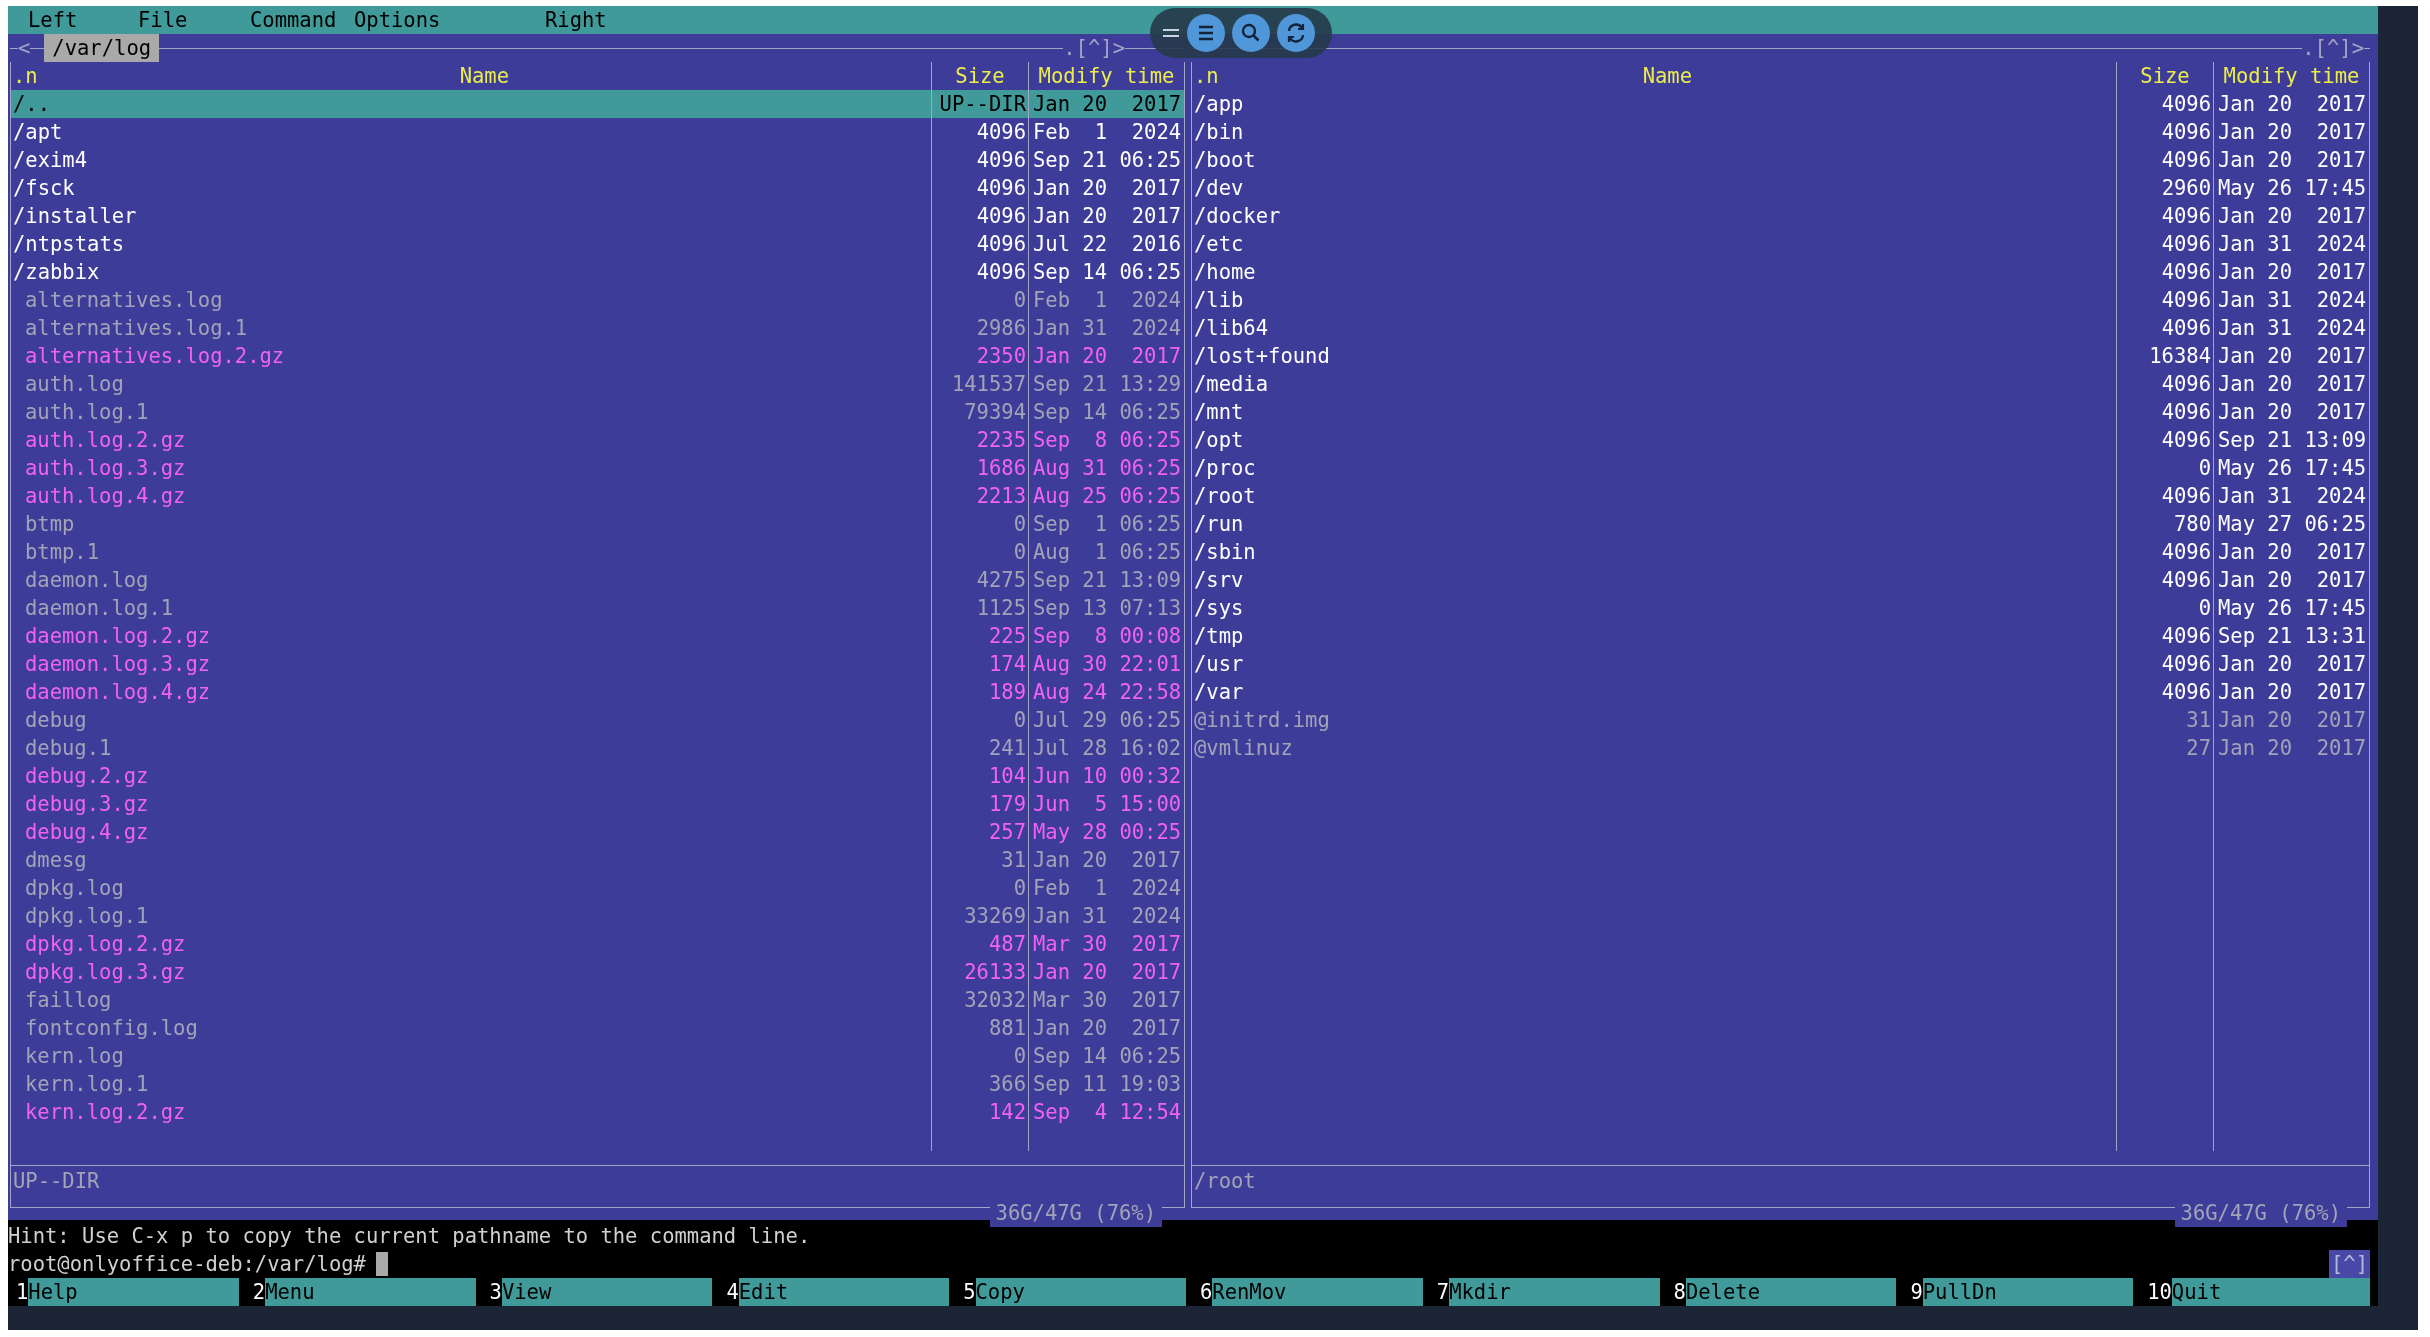 This screenshot has height=1337, width=2430. Describe the element at coordinates (597, 1028) in the screenshot. I see `file-row: fontconfig.log 881 Jan 20 2017` at that location.